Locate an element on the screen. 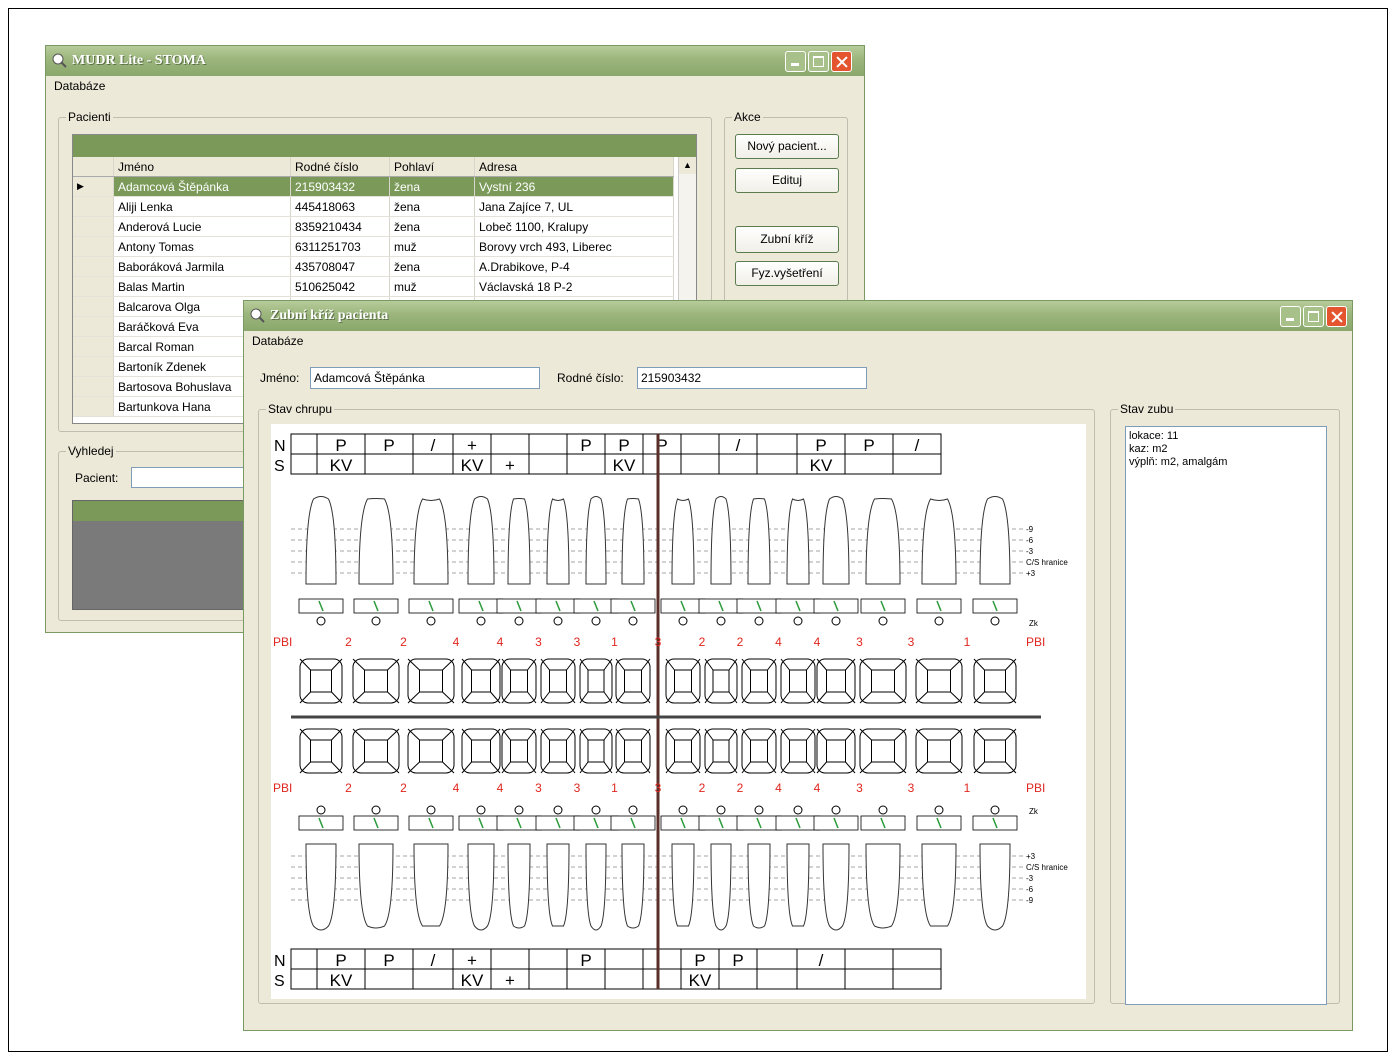 This screenshot has width=1396, height=1059. edit-button: Edituj is located at coordinates (787, 180).